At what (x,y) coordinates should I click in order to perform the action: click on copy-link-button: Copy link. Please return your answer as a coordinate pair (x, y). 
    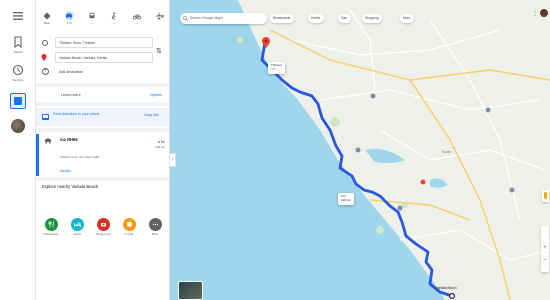
    Looking at the image, I should click on (151, 115).